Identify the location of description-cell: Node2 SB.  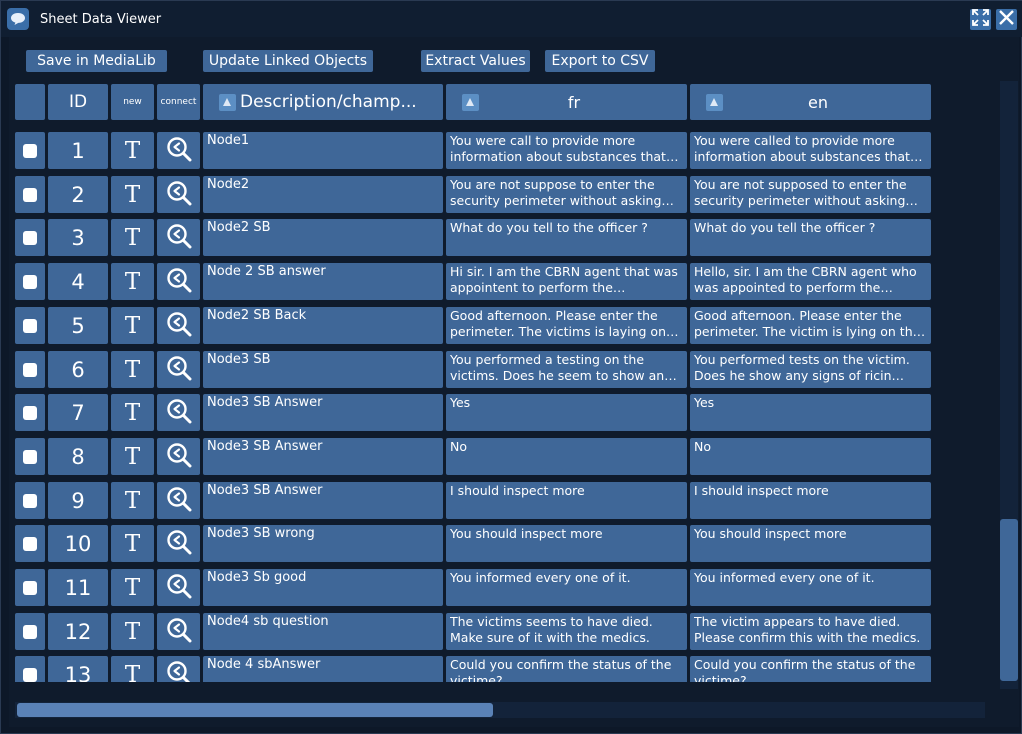
(323, 237).